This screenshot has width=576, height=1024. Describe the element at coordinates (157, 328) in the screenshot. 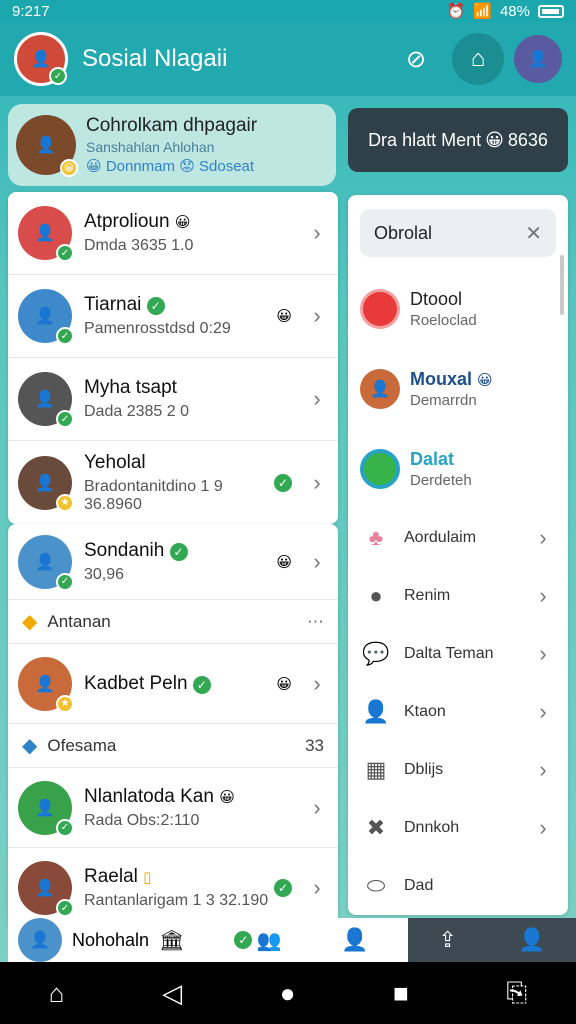

I see `contact-sub: Pamenrosstdsd 0:29` at that location.